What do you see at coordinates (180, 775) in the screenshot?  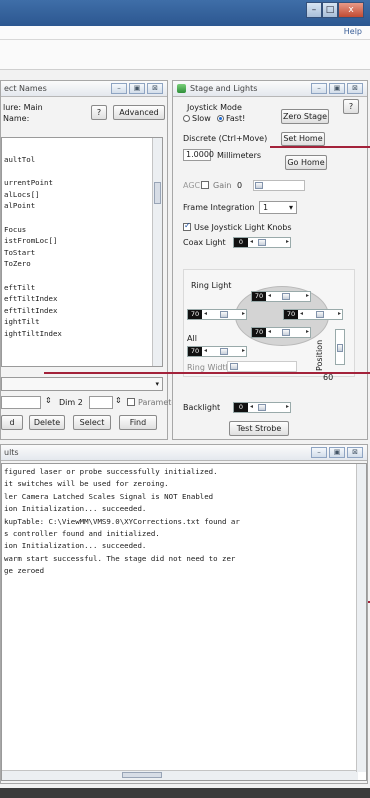 I see `results-hscrollbar` at bounding box center [180, 775].